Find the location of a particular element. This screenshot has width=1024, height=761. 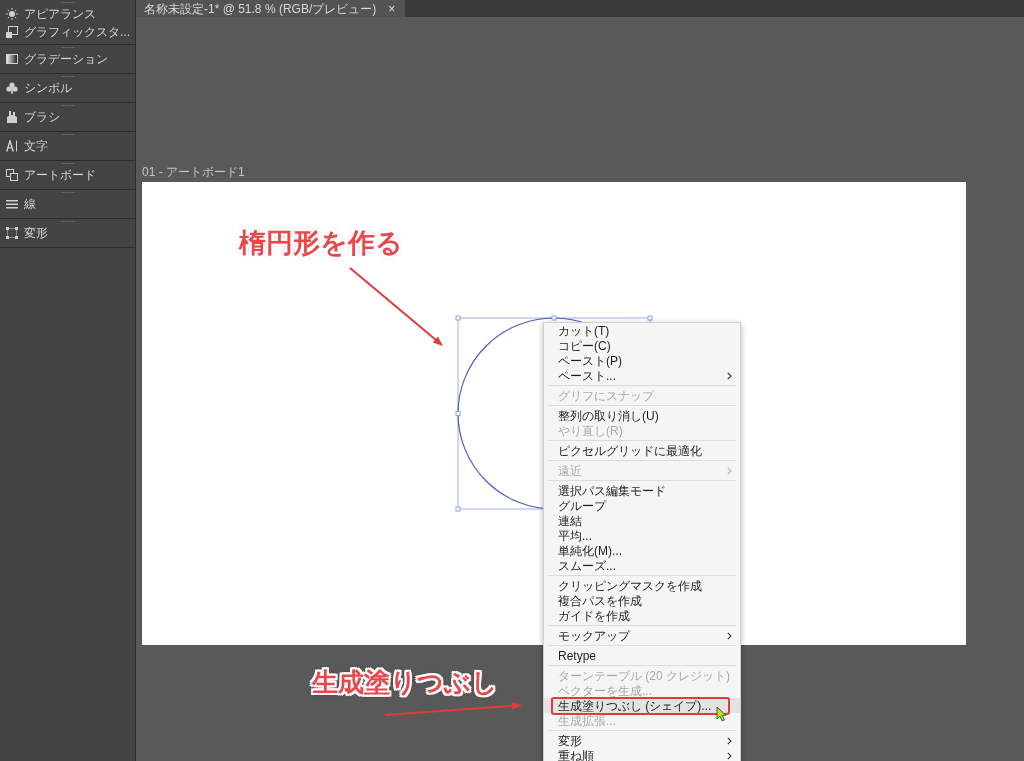

menu-item: 連結 is located at coordinates (642, 520).